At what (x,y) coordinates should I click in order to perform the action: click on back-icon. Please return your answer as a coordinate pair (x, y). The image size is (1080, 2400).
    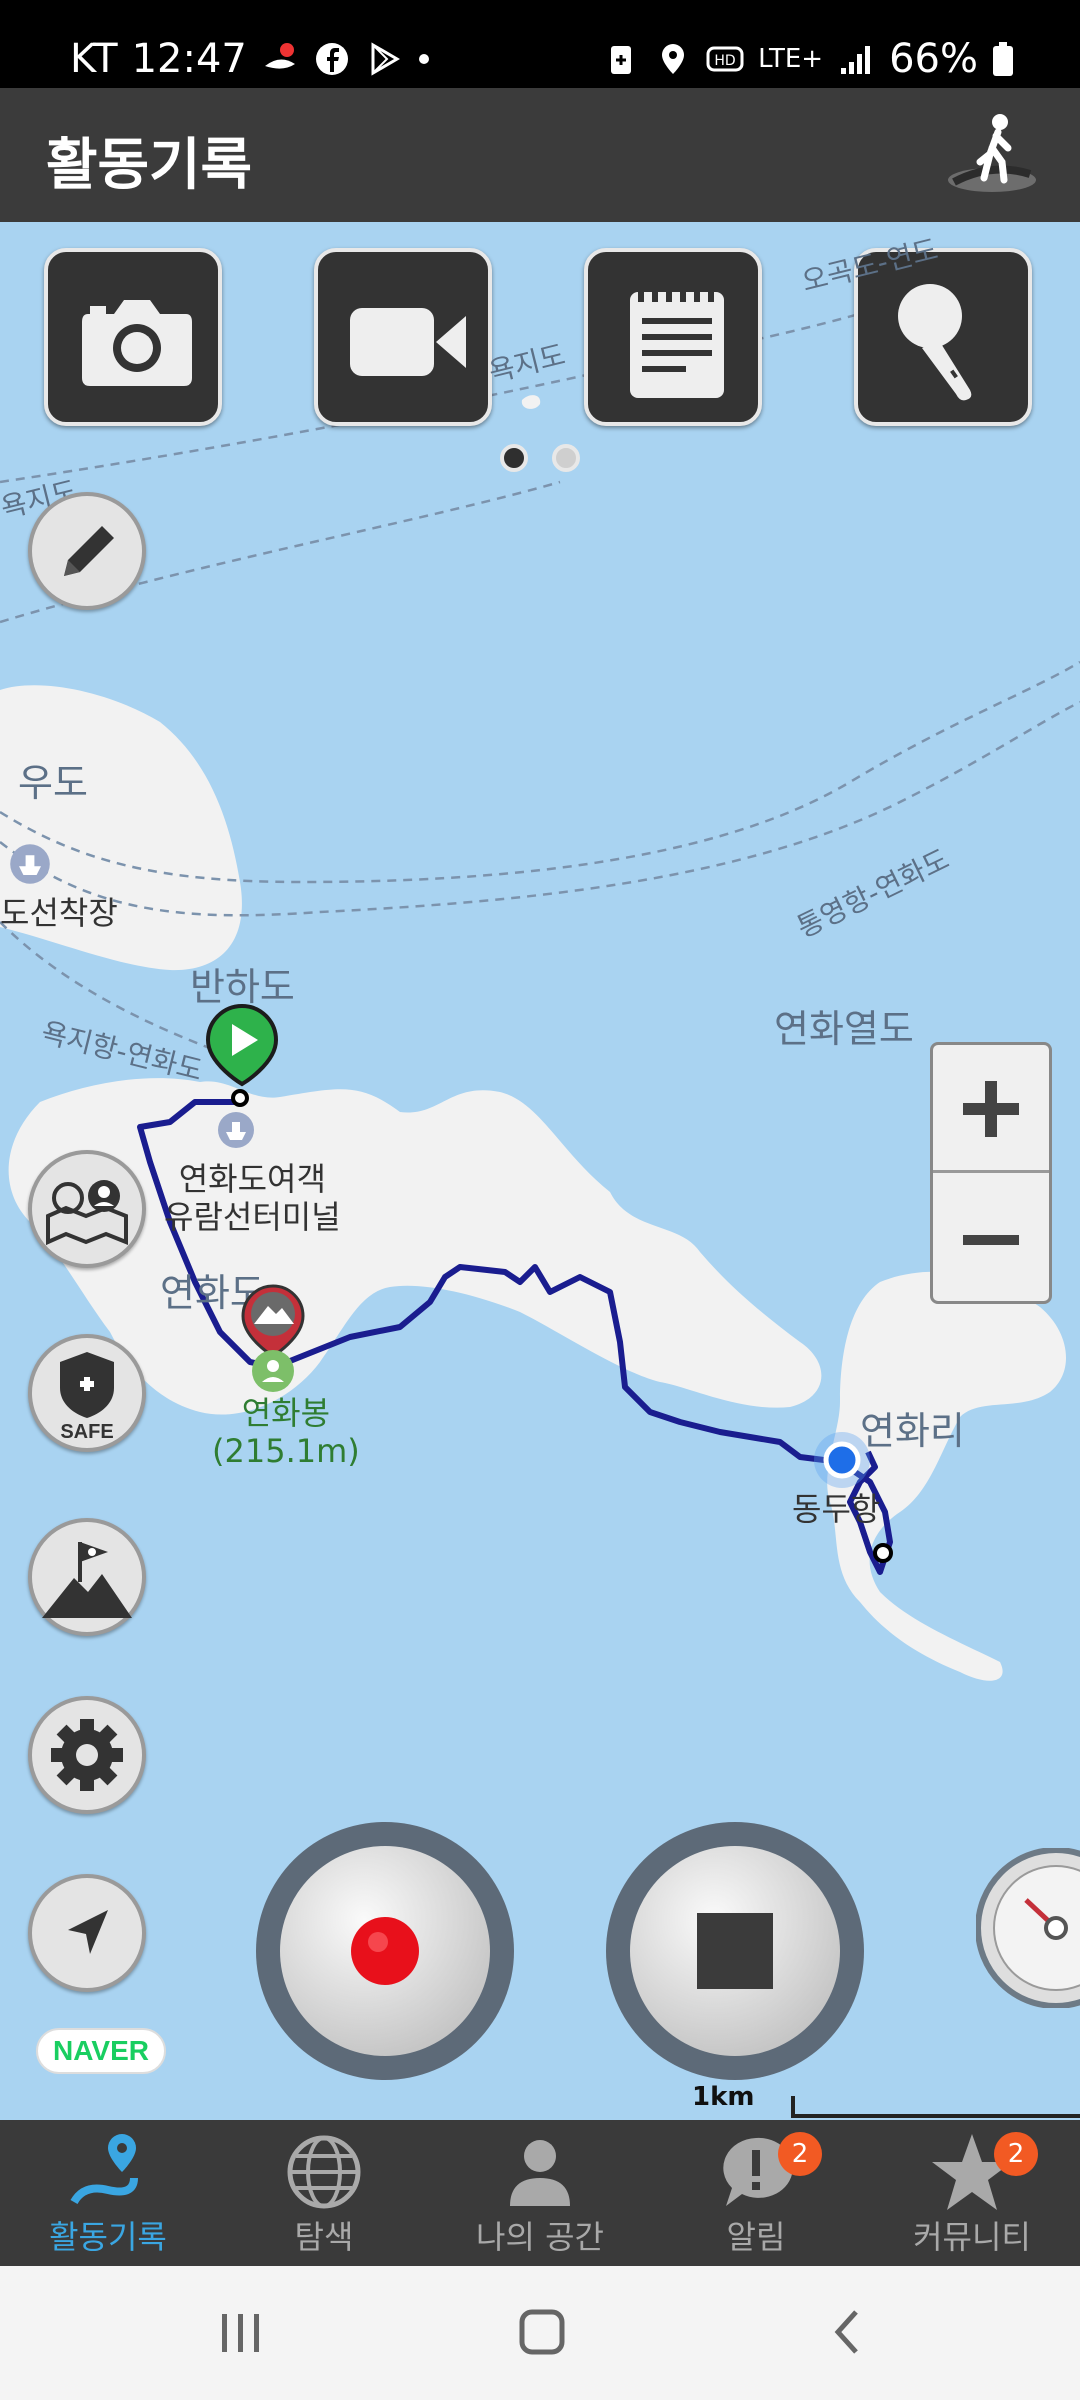
    Looking at the image, I should click on (848, 2332).